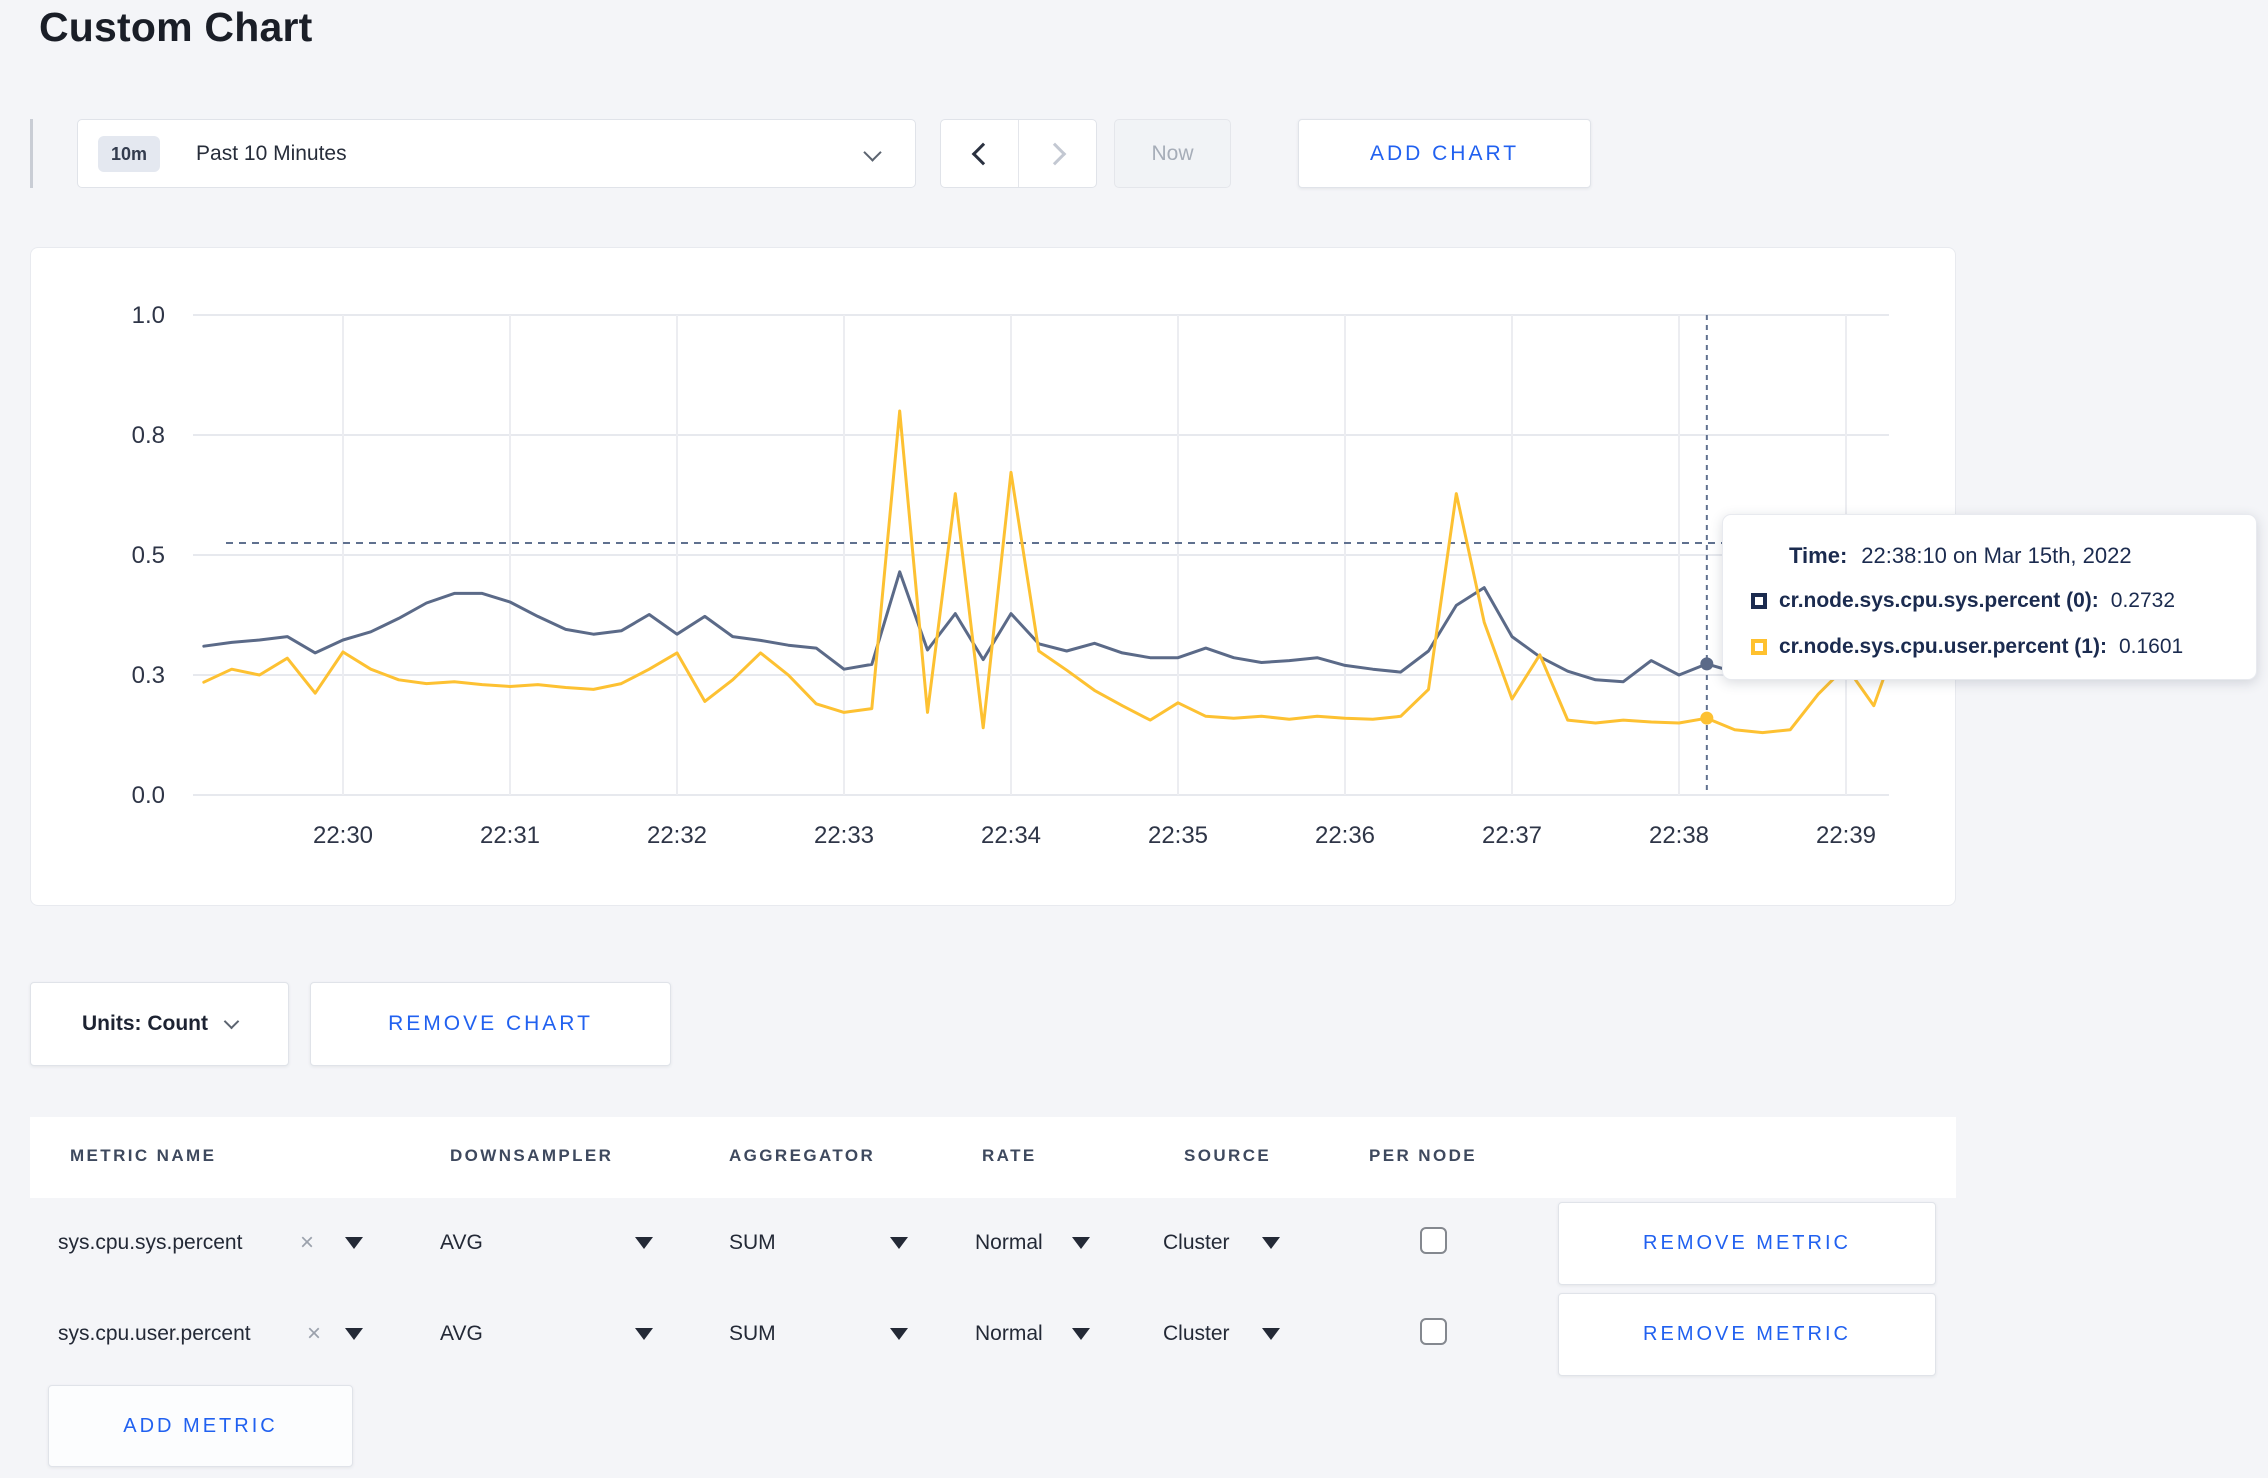  What do you see at coordinates (150, 1243) in the screenshot?
I see `metric-name-value: sys.cpu.sys.percent` at bounding box center [150, 1243].